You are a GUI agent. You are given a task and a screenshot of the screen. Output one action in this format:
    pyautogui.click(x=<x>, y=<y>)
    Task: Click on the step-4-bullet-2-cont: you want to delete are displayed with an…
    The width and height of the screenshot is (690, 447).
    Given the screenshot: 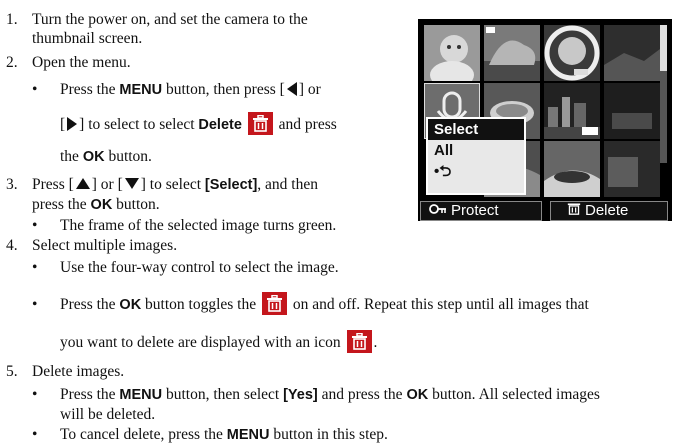 What is the action you would take?
    pyautogui.click(x=357, y=342)
    